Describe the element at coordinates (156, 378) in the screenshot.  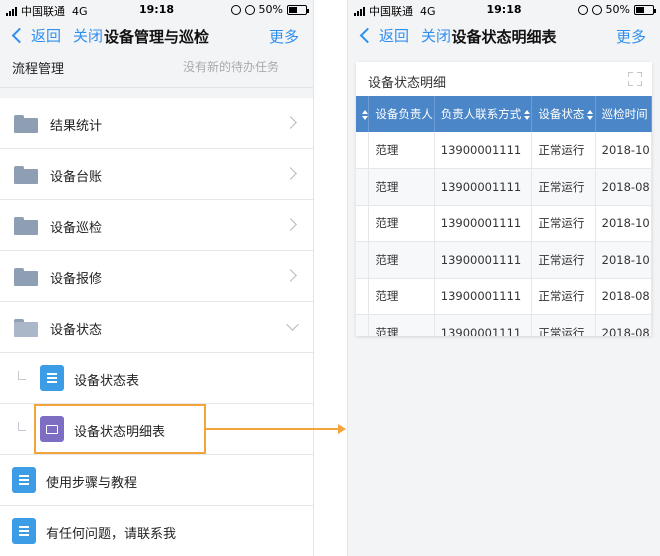
I see `sub-item-status-table: 设备状态表` at that location.